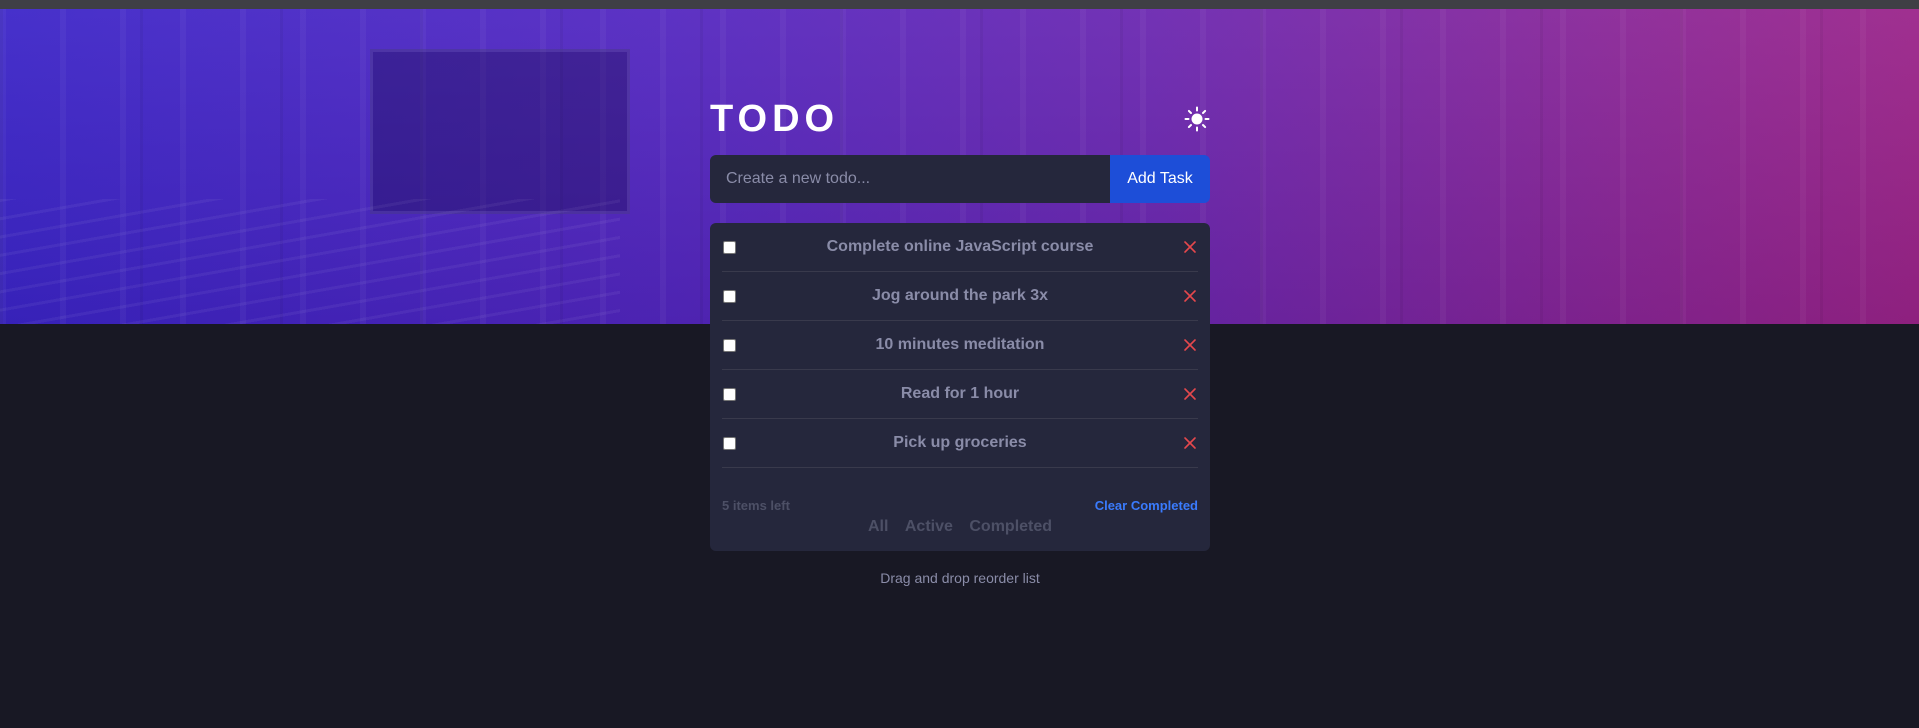  I want to click on todo-item: Jog around the park 3x, so click(960, 296).